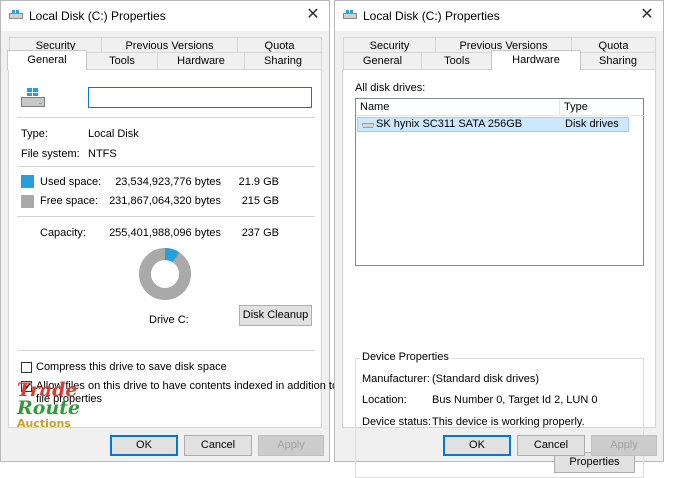 The height and width of the screenshot is (478, 700). What do you see at coordinates (384, 400) in the screenshot?
I see `location-label: Location:` at bounding box center [384, 400].